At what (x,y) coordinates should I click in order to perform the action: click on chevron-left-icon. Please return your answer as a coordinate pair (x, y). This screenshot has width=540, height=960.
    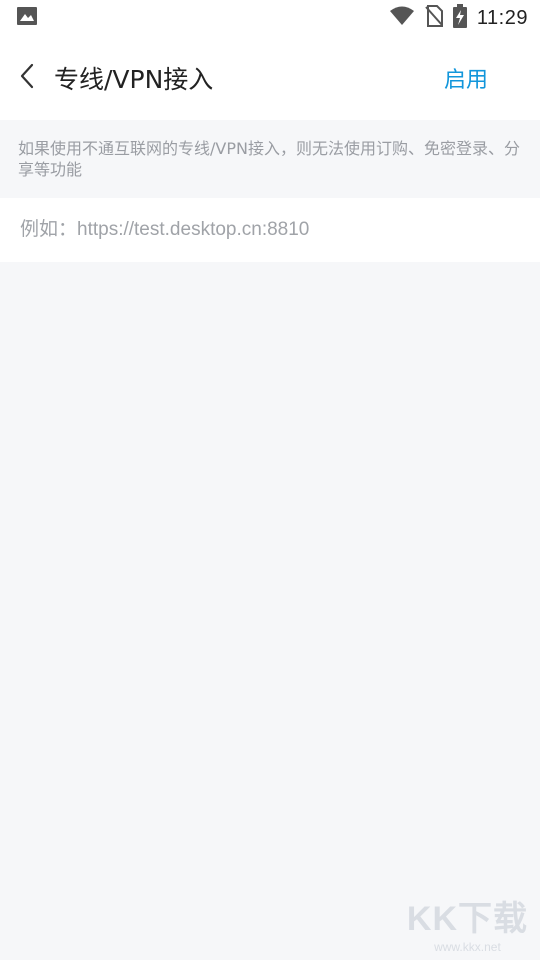
    Looking at the image, I should click on (27, 78).